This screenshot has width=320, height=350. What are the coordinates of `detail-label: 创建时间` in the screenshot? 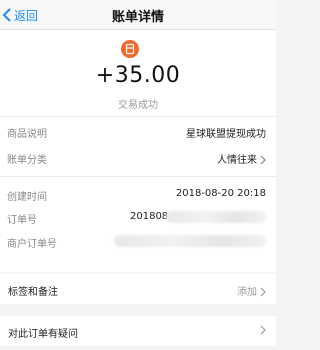 It's located at (27, 197).